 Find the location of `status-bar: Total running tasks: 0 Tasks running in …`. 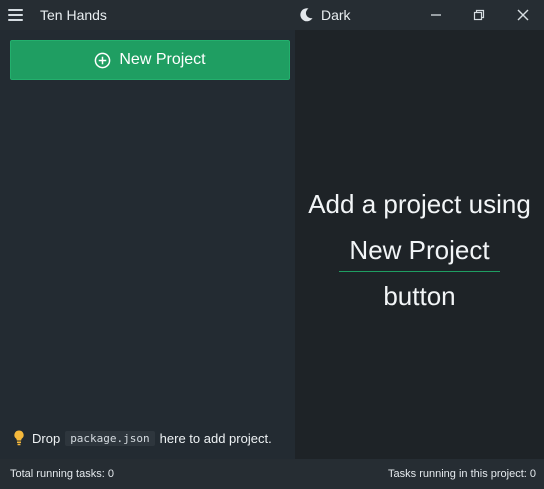

status-bar: Total running tasks: 0 Tasks running in … is located at coordinates (272, 474).